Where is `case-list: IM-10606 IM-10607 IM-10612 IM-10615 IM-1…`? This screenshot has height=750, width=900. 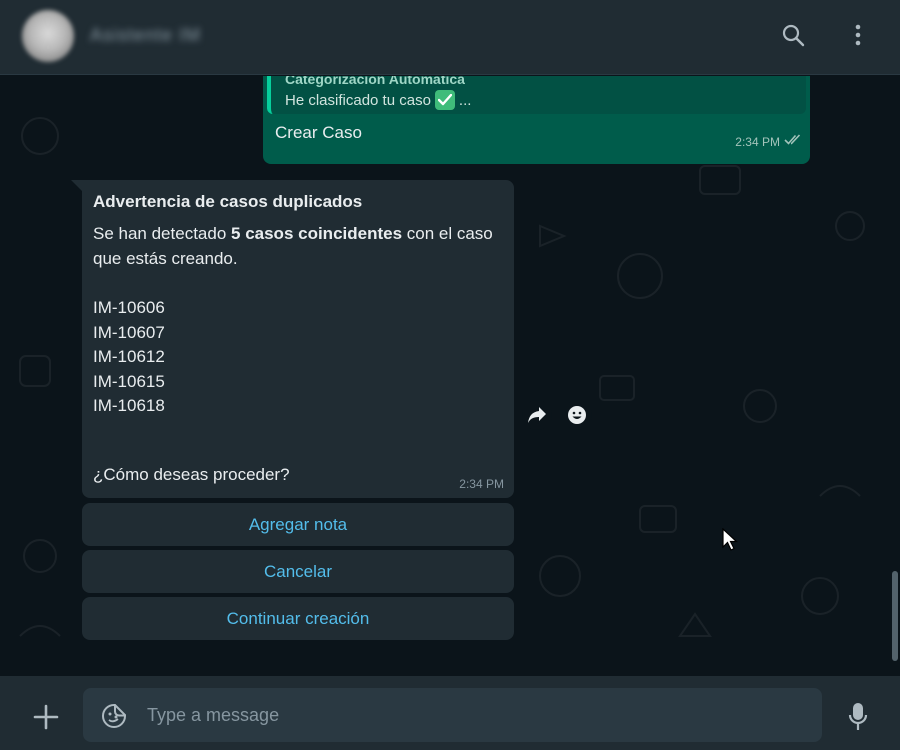 case-list: IM-10606 IM-10607 IM-10612 IM-10615 IM-1… is located at coordinates (129, 357).